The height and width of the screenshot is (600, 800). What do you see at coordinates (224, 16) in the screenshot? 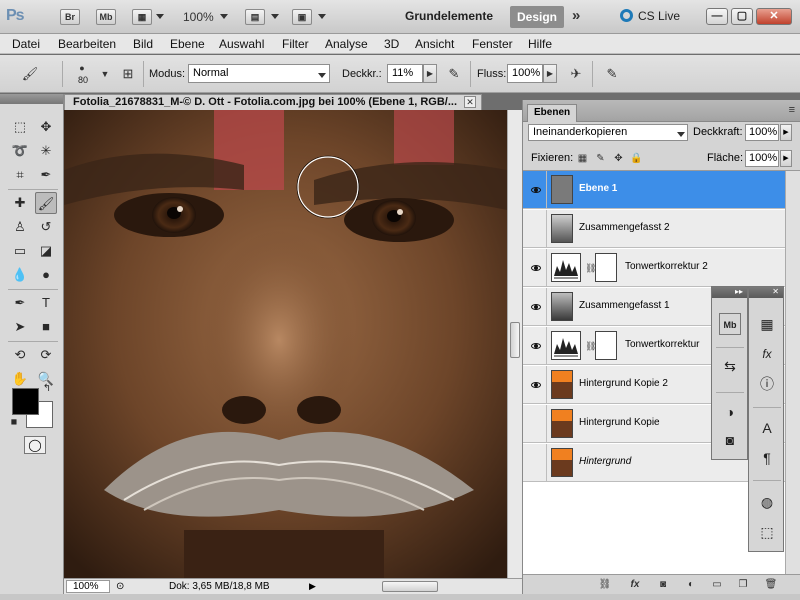
I see `zoom-dropdown-icon` at bounding box center [224, 16].